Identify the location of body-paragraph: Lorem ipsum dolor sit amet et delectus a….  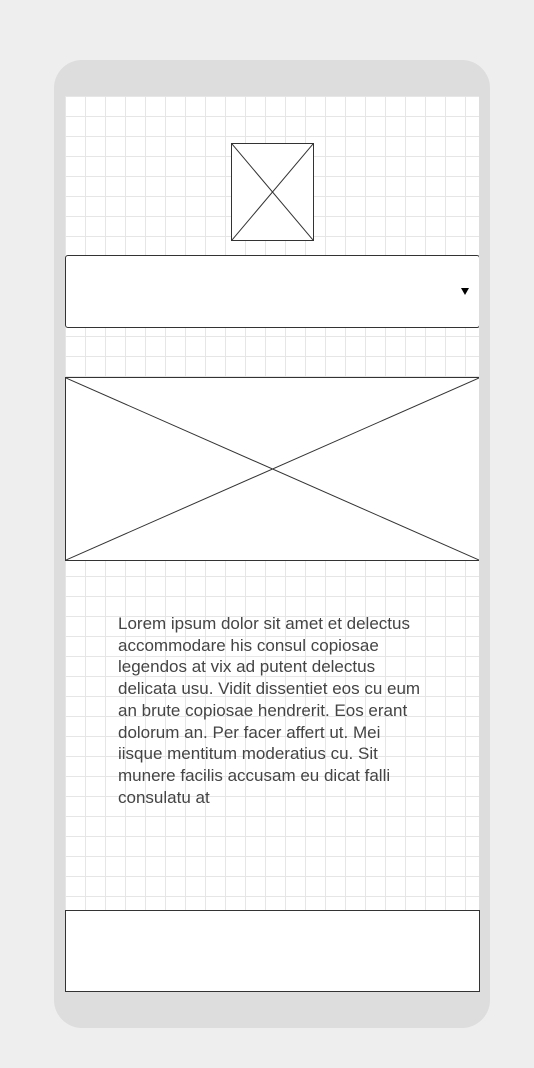
(269, 710).